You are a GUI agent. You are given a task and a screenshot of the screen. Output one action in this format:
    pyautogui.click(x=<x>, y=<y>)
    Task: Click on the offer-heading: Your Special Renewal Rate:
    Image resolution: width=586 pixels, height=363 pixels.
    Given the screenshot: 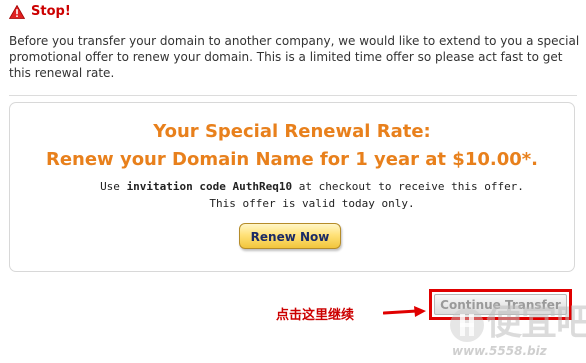 What is the action you would take?
    pyautogui.click(x=292, y=131)
    